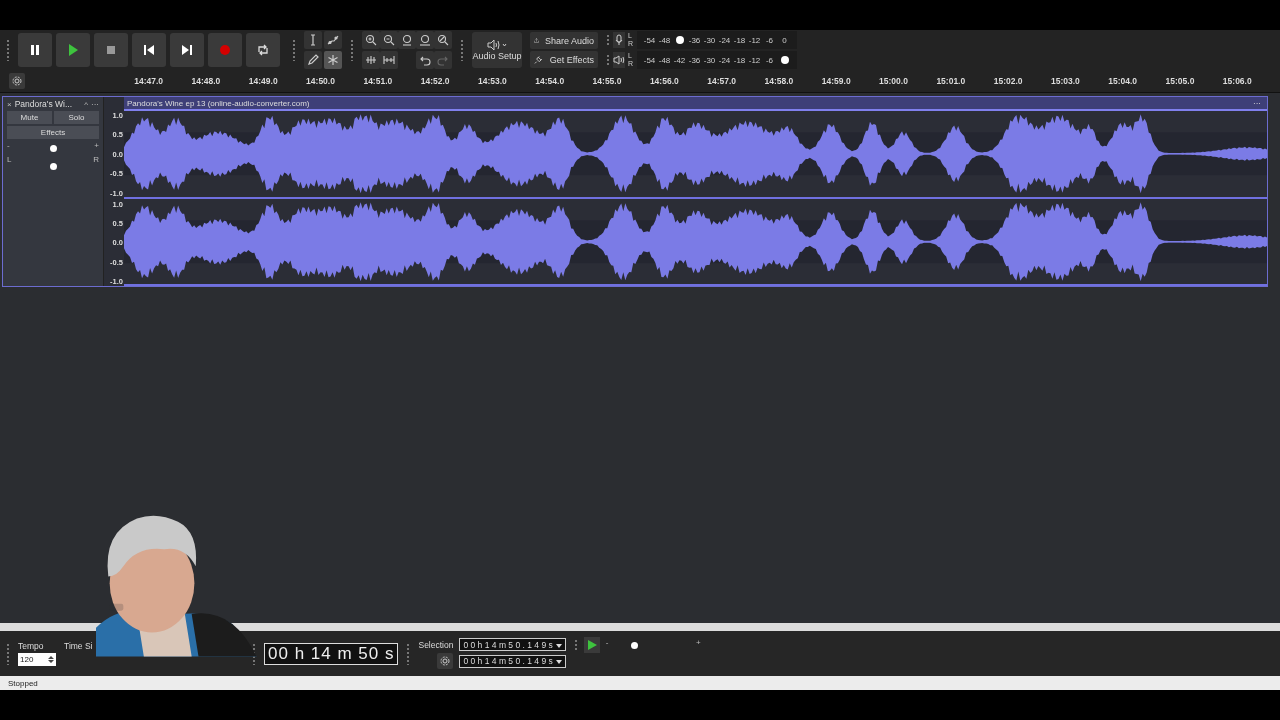 The width and height of the screenshot is (1280, 720). I want to click on tempo-label: Tempo, so click(31, 646).